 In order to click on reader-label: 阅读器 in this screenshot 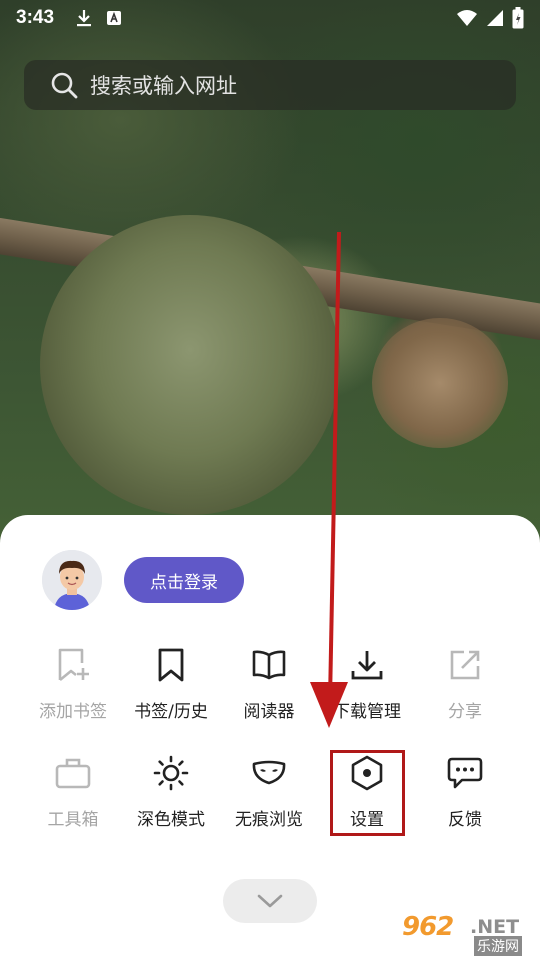, I will do `click(269, 712)`.